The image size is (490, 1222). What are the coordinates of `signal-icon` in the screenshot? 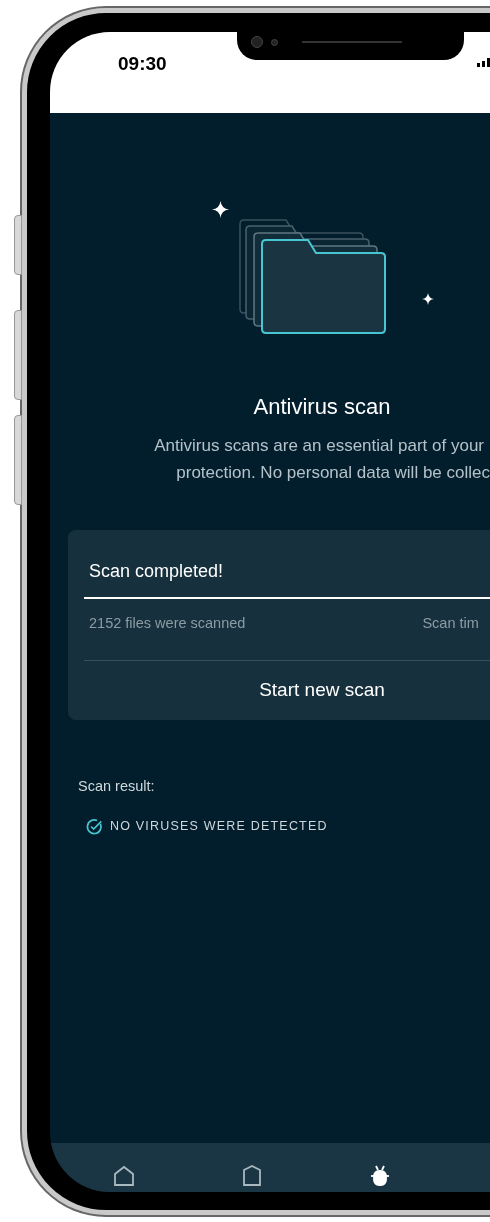 It's located at (483, 61).